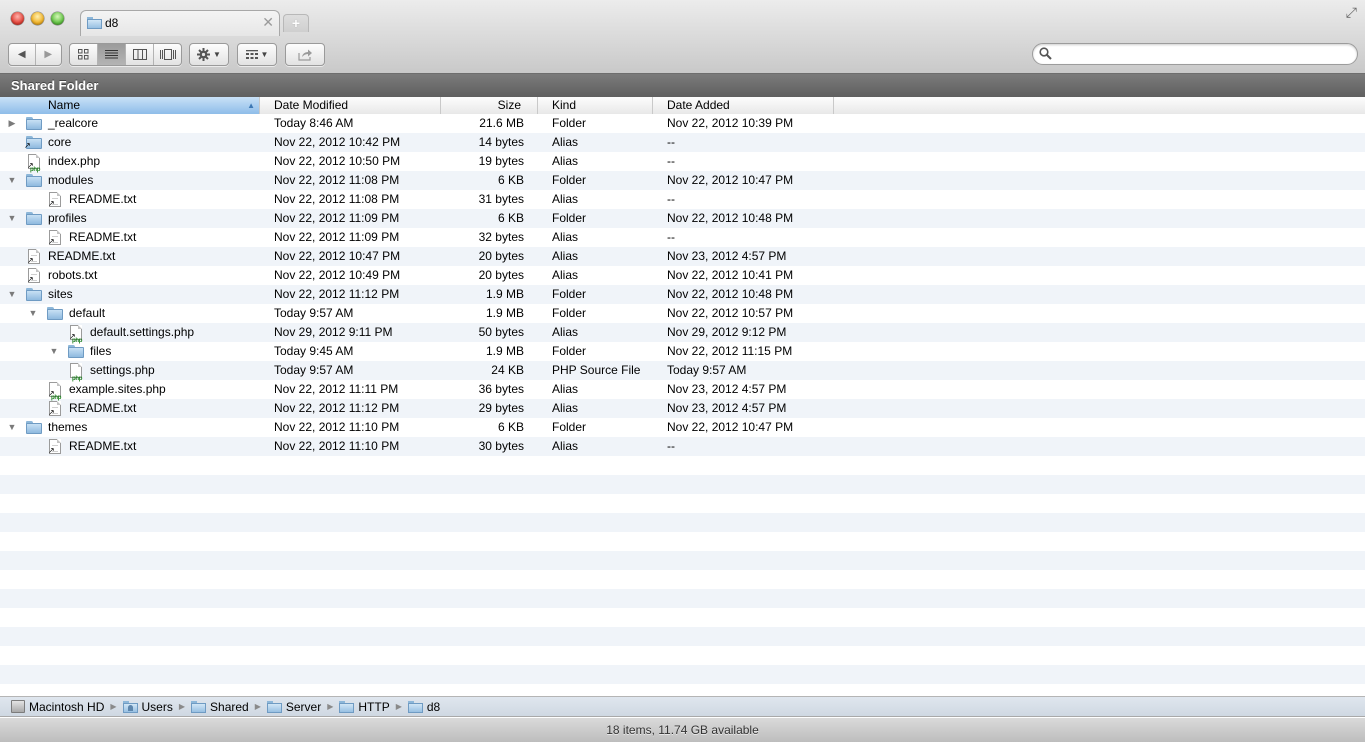 The height and width of the screenshot is (742, 1365). Describe the element at coordinates (55, 238) in the screenshot. I see `document-alias-icon: ↗` at that location.